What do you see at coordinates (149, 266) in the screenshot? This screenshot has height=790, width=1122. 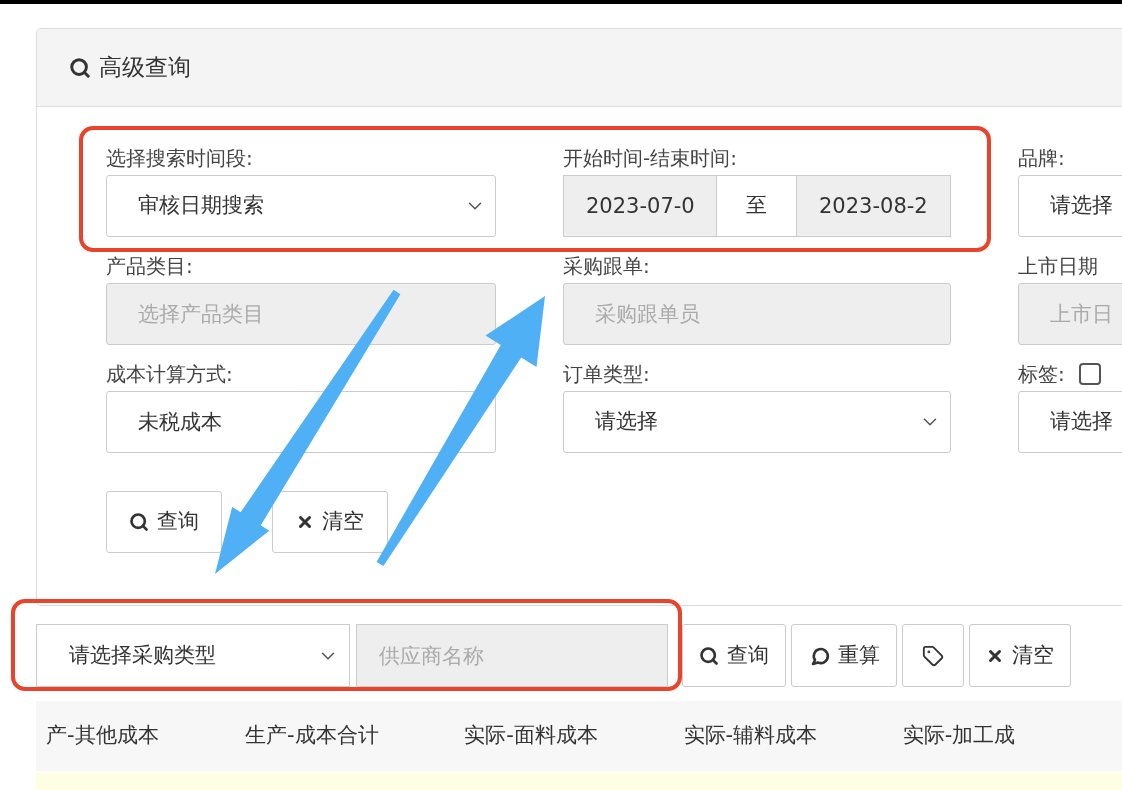 I see `field-label: 产品类目:` at bounding box center [149, 266].